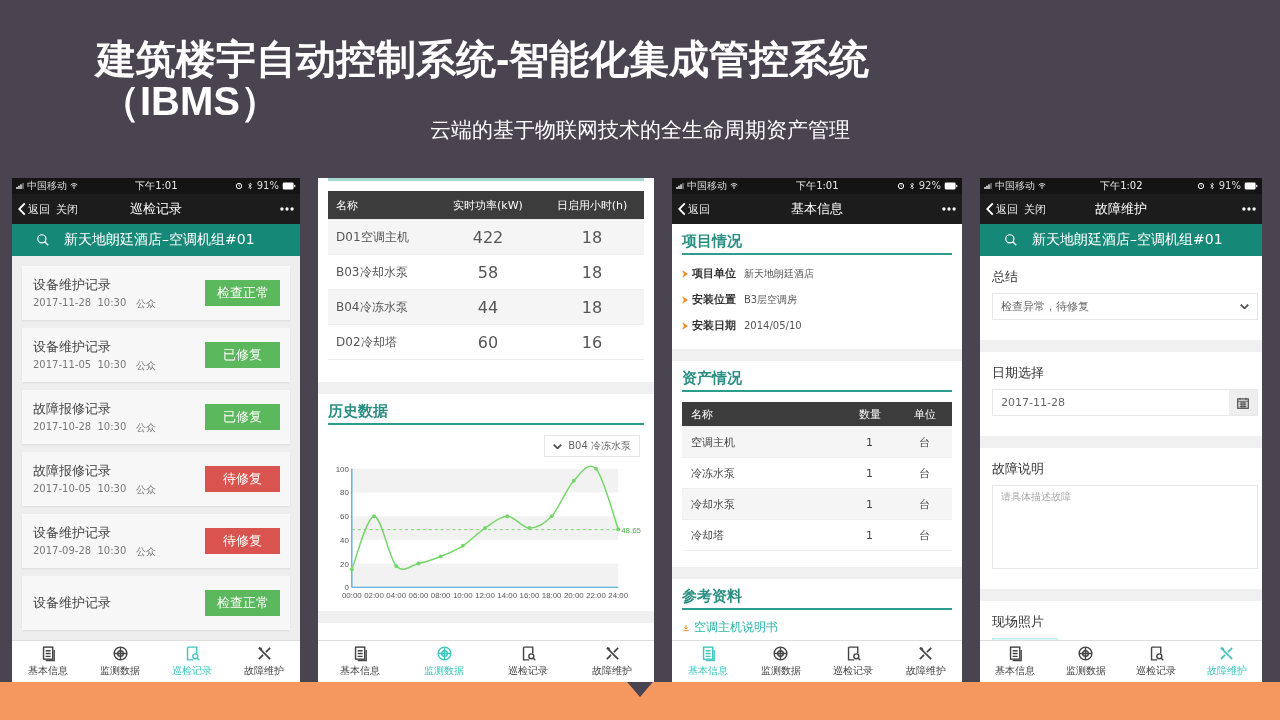 This screenshot has height=720, width=1280. I want to click on field-value: 新天地朗廷酒店, so click(779, 273).